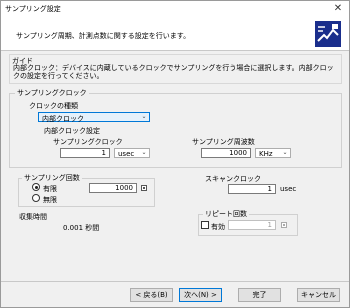  I want to click on frequency-unit-select: KHz ⌄, so click(273, 153).